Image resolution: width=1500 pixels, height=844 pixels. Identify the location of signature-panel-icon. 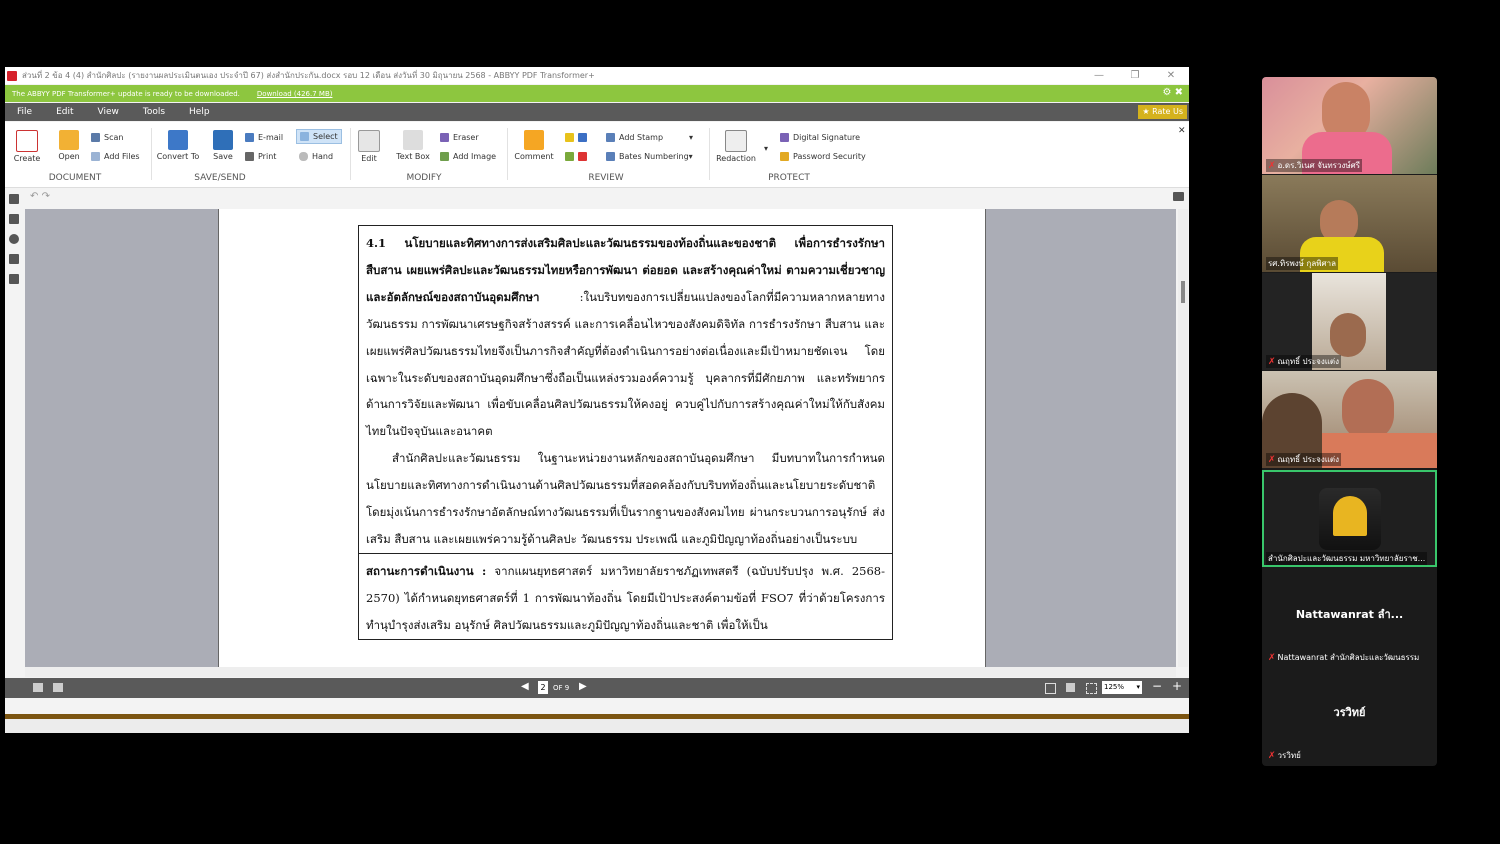
(14, 279).